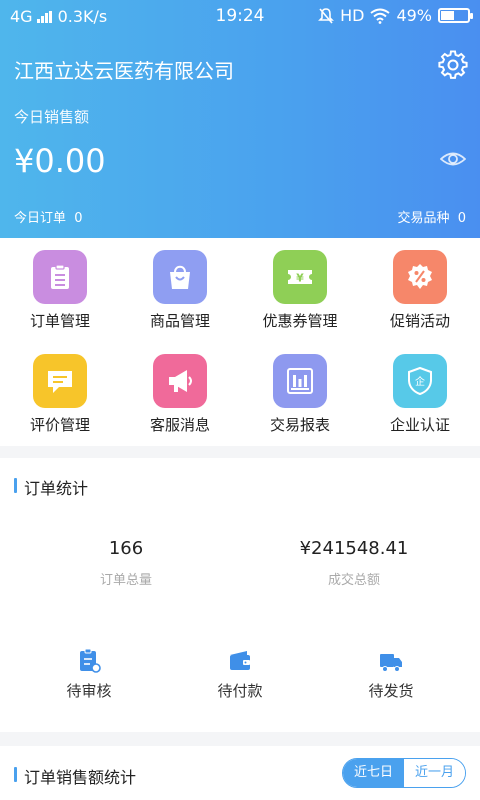 This screenshot has width=480, height=800. What do you see at coordinates (51, 487) in the screenshot?
I see `order-stats-title: 订单统计` at bounding box center [51, 487].